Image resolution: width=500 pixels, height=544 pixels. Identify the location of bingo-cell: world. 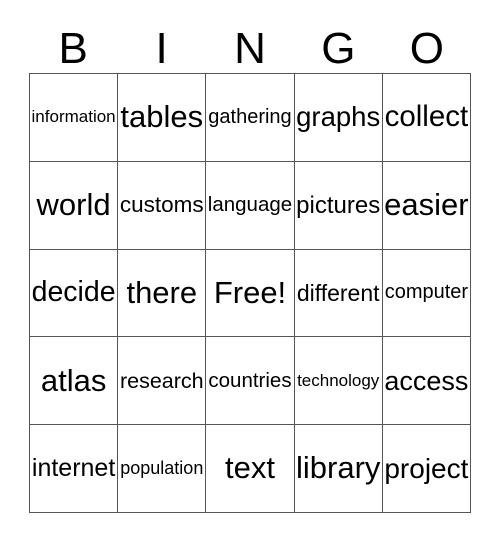
(74, 205).